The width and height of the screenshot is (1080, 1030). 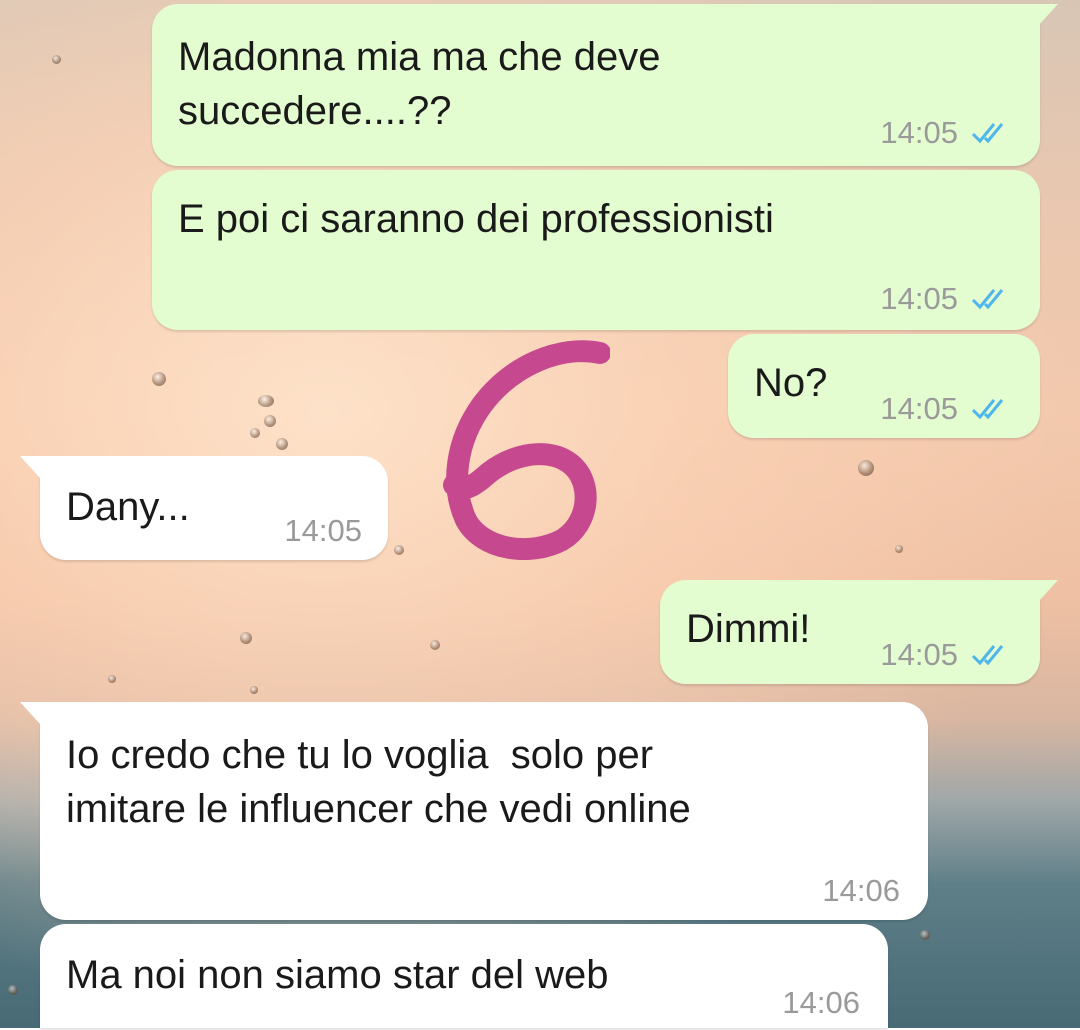 I want to click on message-text: E poi ci saranno dei professionisti, so click(x=476, y=219).